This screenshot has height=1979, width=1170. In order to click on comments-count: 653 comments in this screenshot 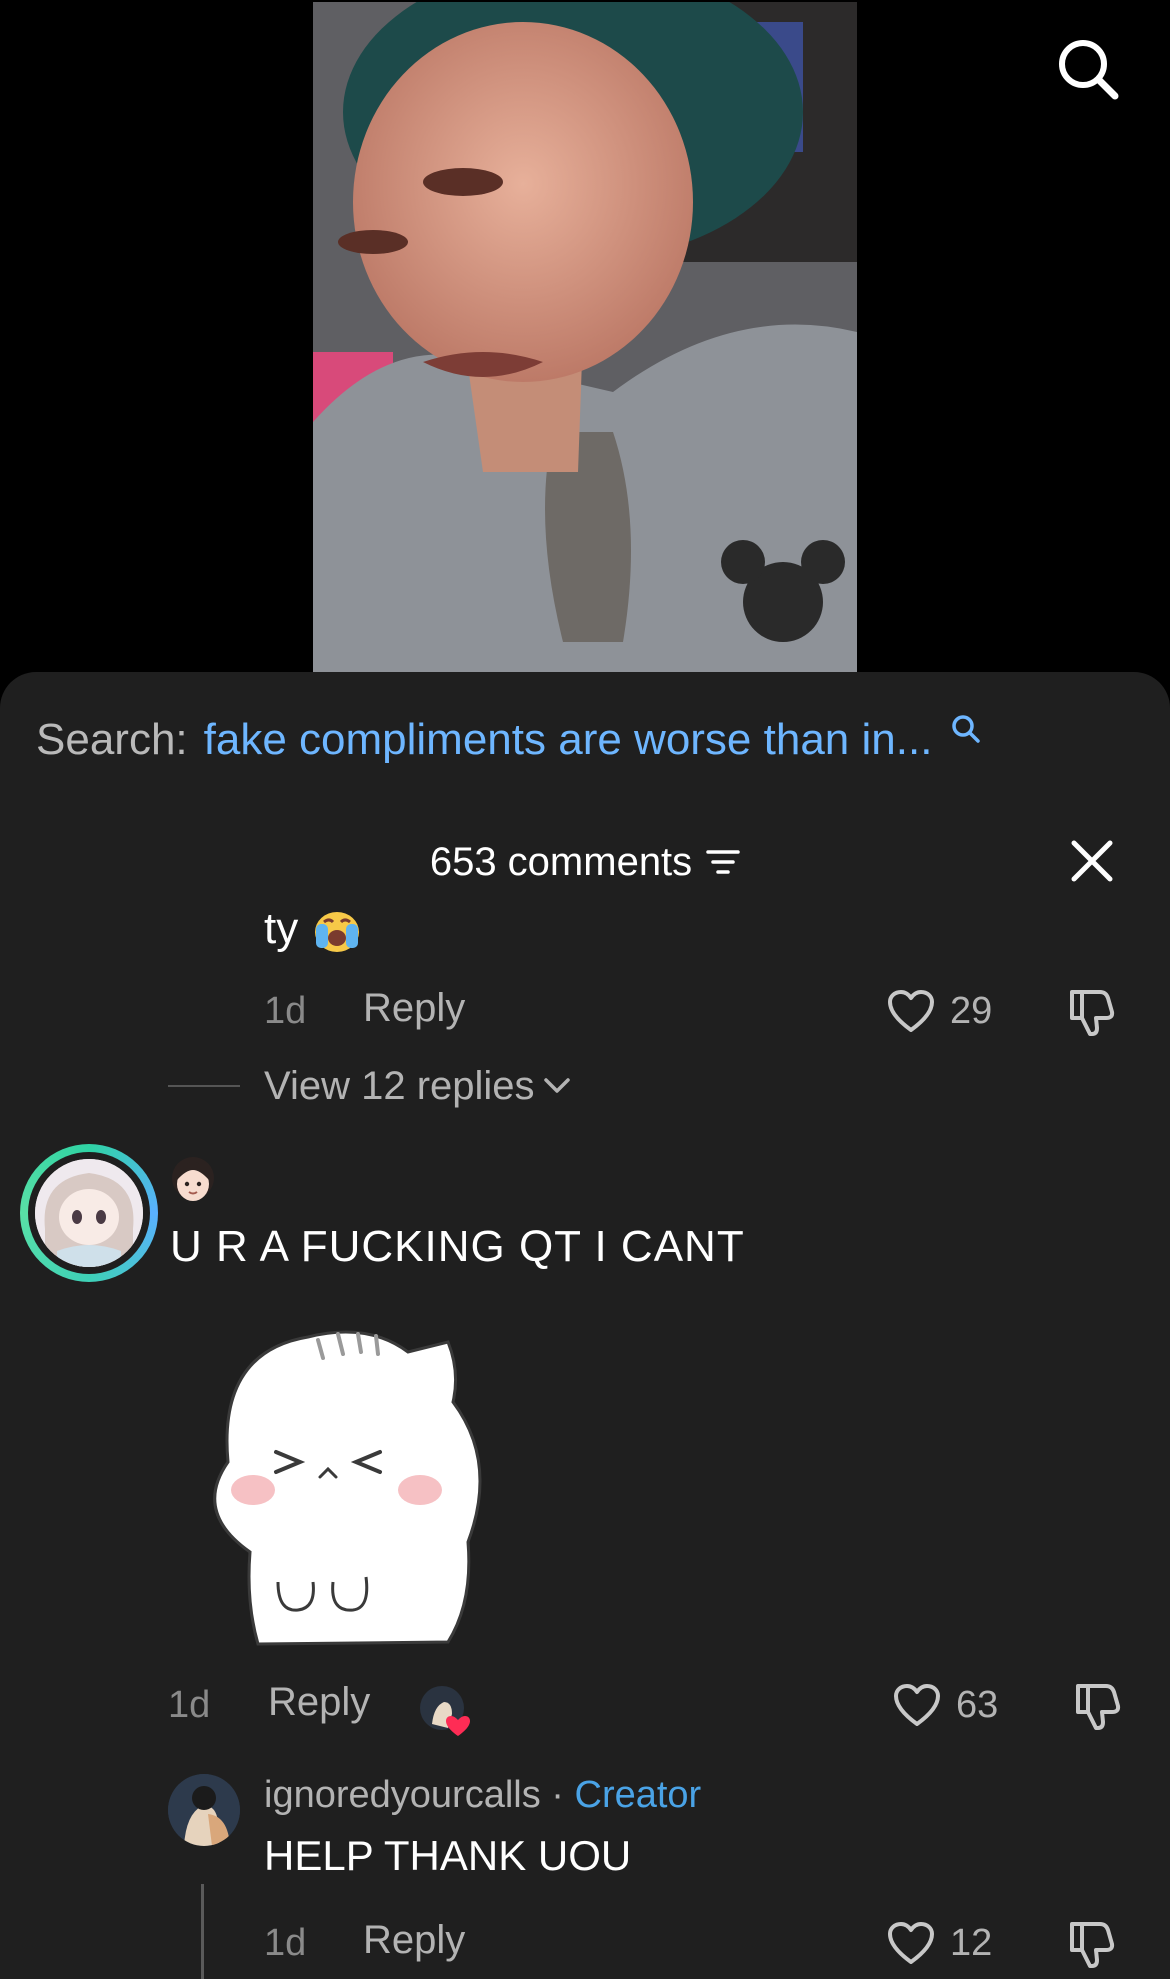, I will do `click(561, 861)`.